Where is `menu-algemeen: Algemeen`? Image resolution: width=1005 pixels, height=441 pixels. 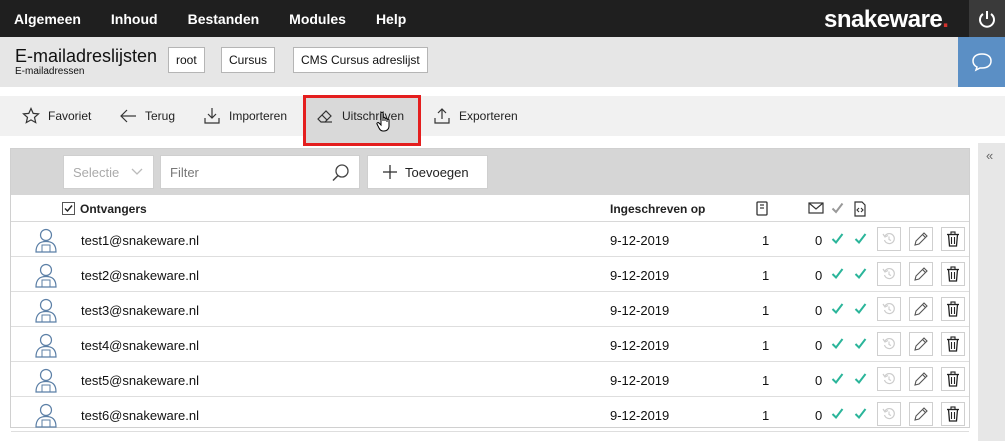 menu-algemeen: Algemeen is located at coordinates (47, 19).